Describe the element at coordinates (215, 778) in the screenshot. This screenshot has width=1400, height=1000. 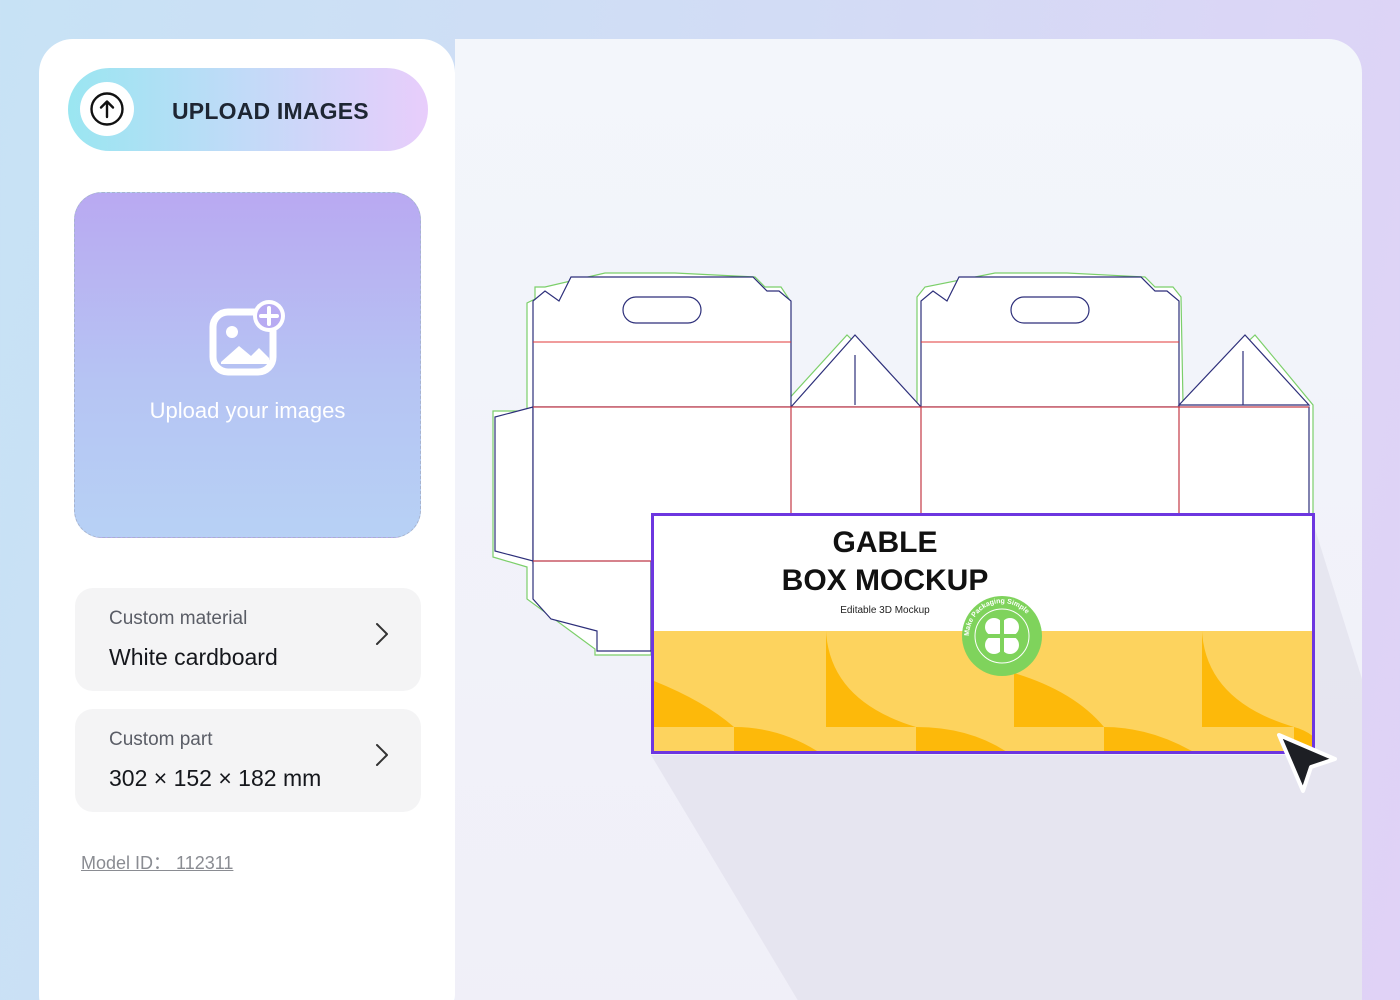
I see `custom-part-value: 302 × 152 × 182 mm` at that location.